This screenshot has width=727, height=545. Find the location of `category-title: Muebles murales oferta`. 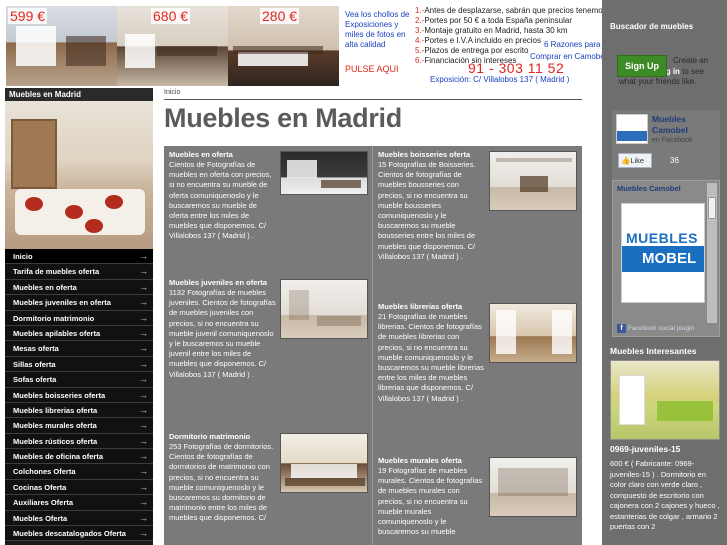

category-title: Muebles murales oferta is located at coordinates (432, 461).